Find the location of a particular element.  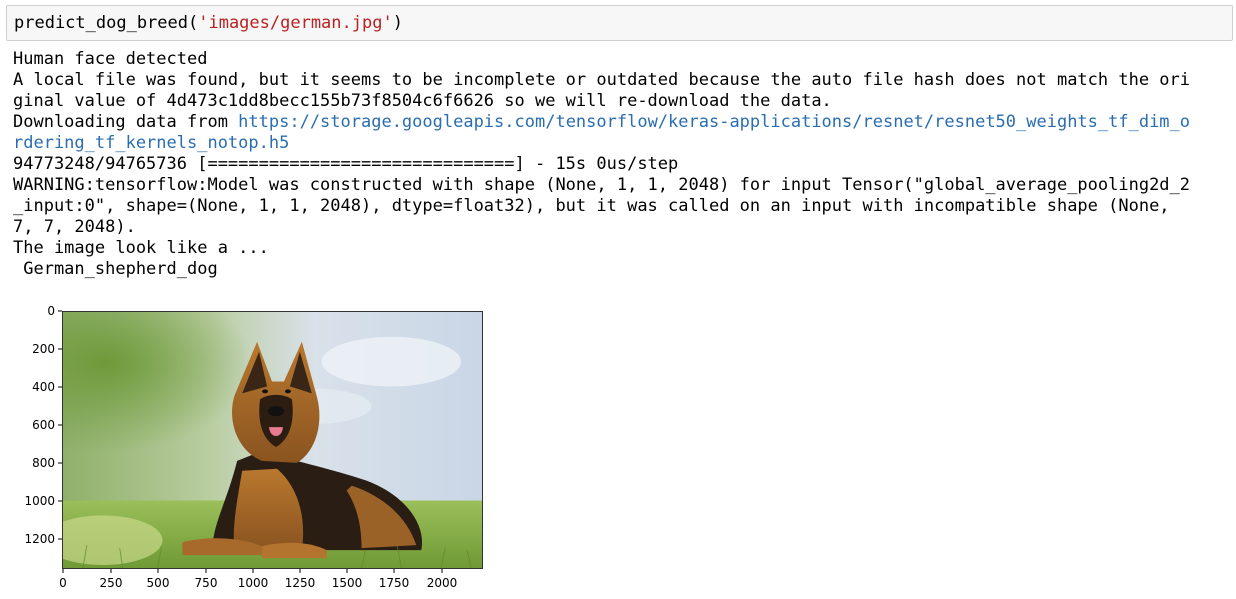

y-tick-label: 600 is located at coordinates (43, 425).